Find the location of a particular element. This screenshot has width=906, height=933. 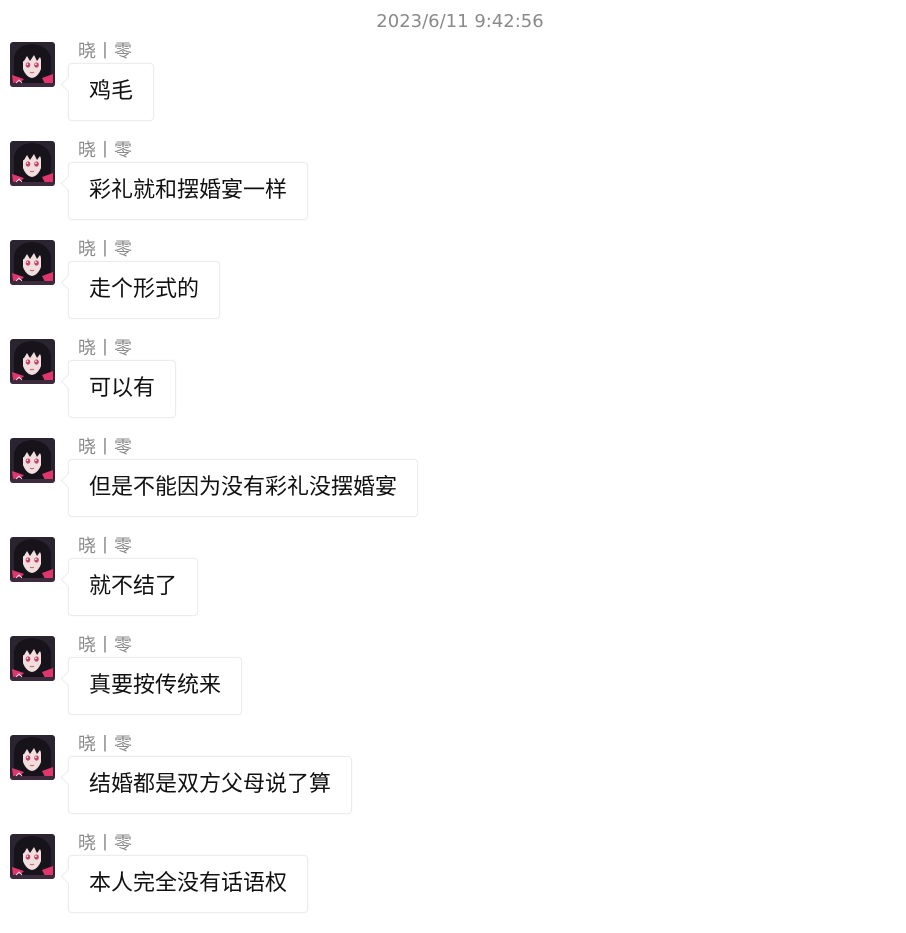

message-bubble: 结婚都是双方父母说了算 is located at coordinates (210, 785).